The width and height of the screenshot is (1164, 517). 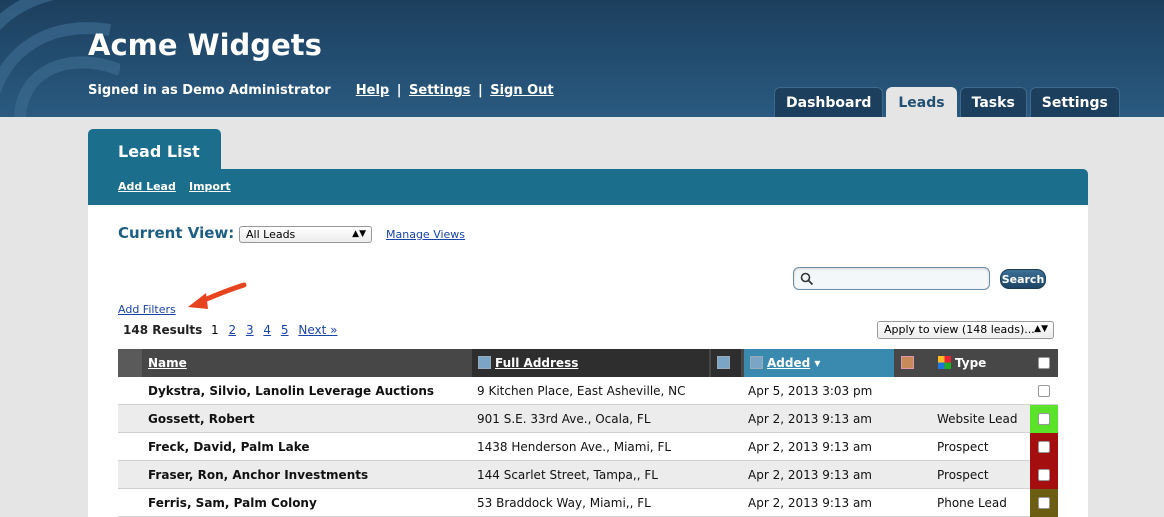 What do you see at coordinates (891, 278) in the screenshot?
I see `search-input` at bounding box center [891, 278].